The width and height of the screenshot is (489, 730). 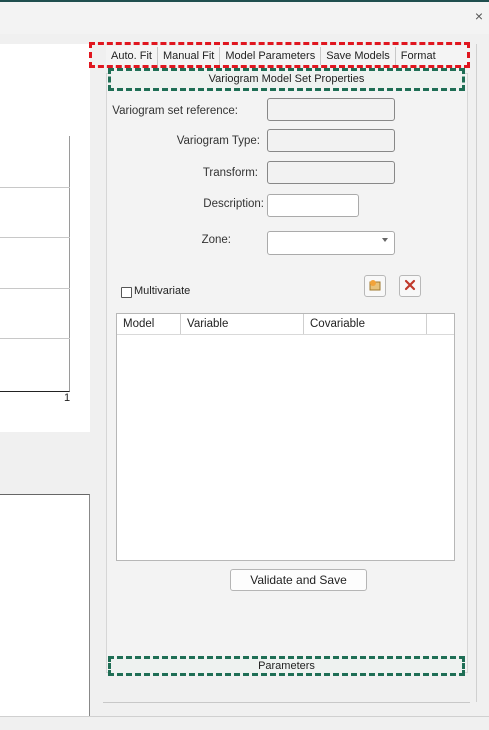 What do you see at coordinates (189, 56) in the screenshot?
I see `tab-manual-fit: Manual Fit` at bounding box center [189, 56].